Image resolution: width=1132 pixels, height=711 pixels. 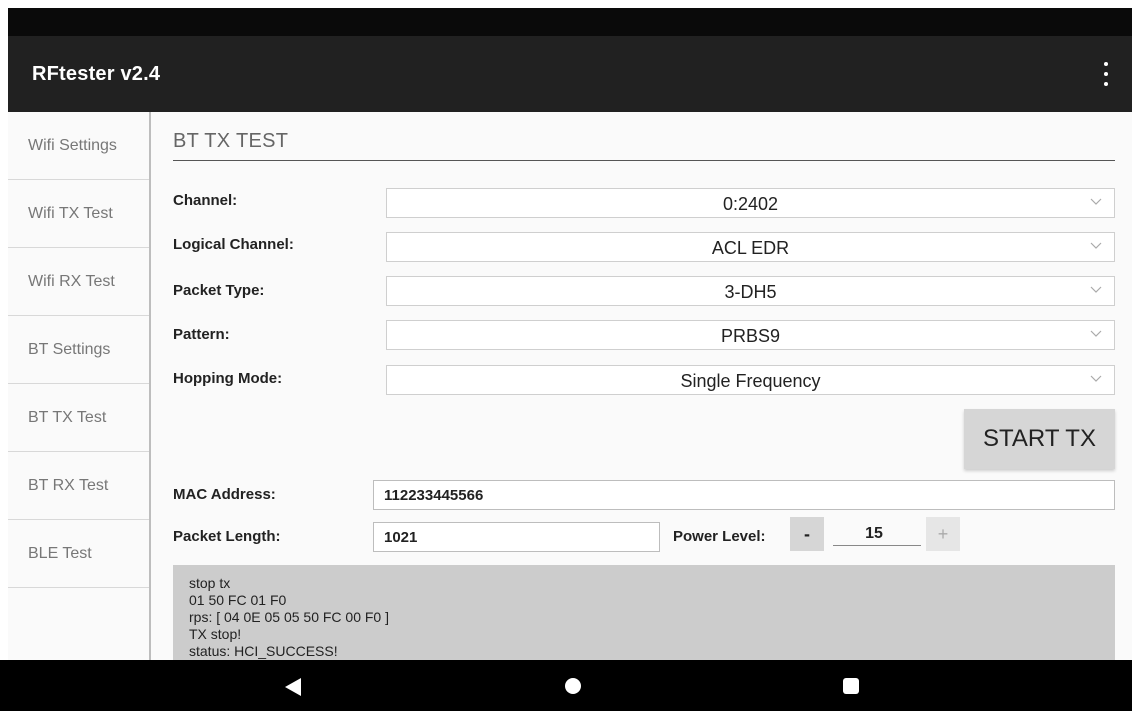 I want to click on mac-address-label: MAC Address:, so click(x=224, y=494).